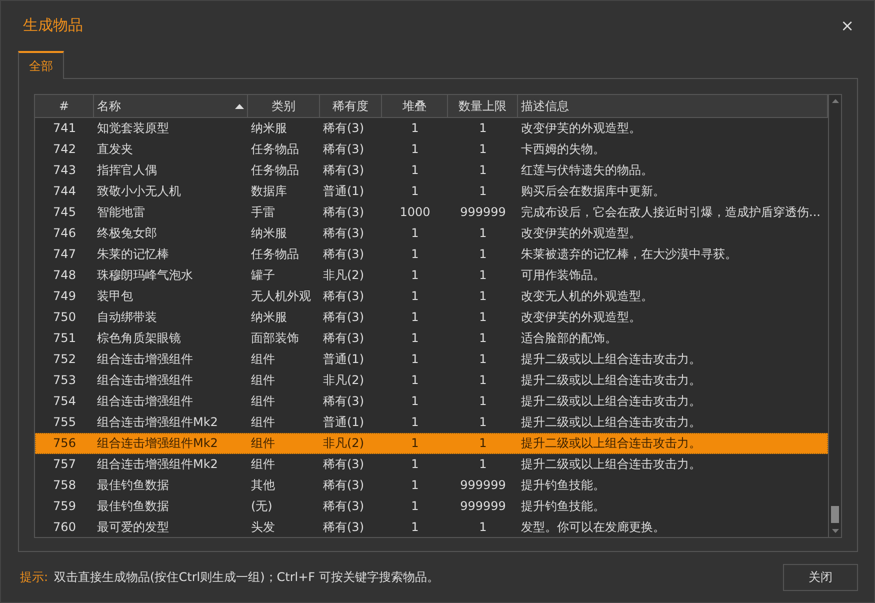  I want to click on table-cell-text: 752, so click(64, 359).